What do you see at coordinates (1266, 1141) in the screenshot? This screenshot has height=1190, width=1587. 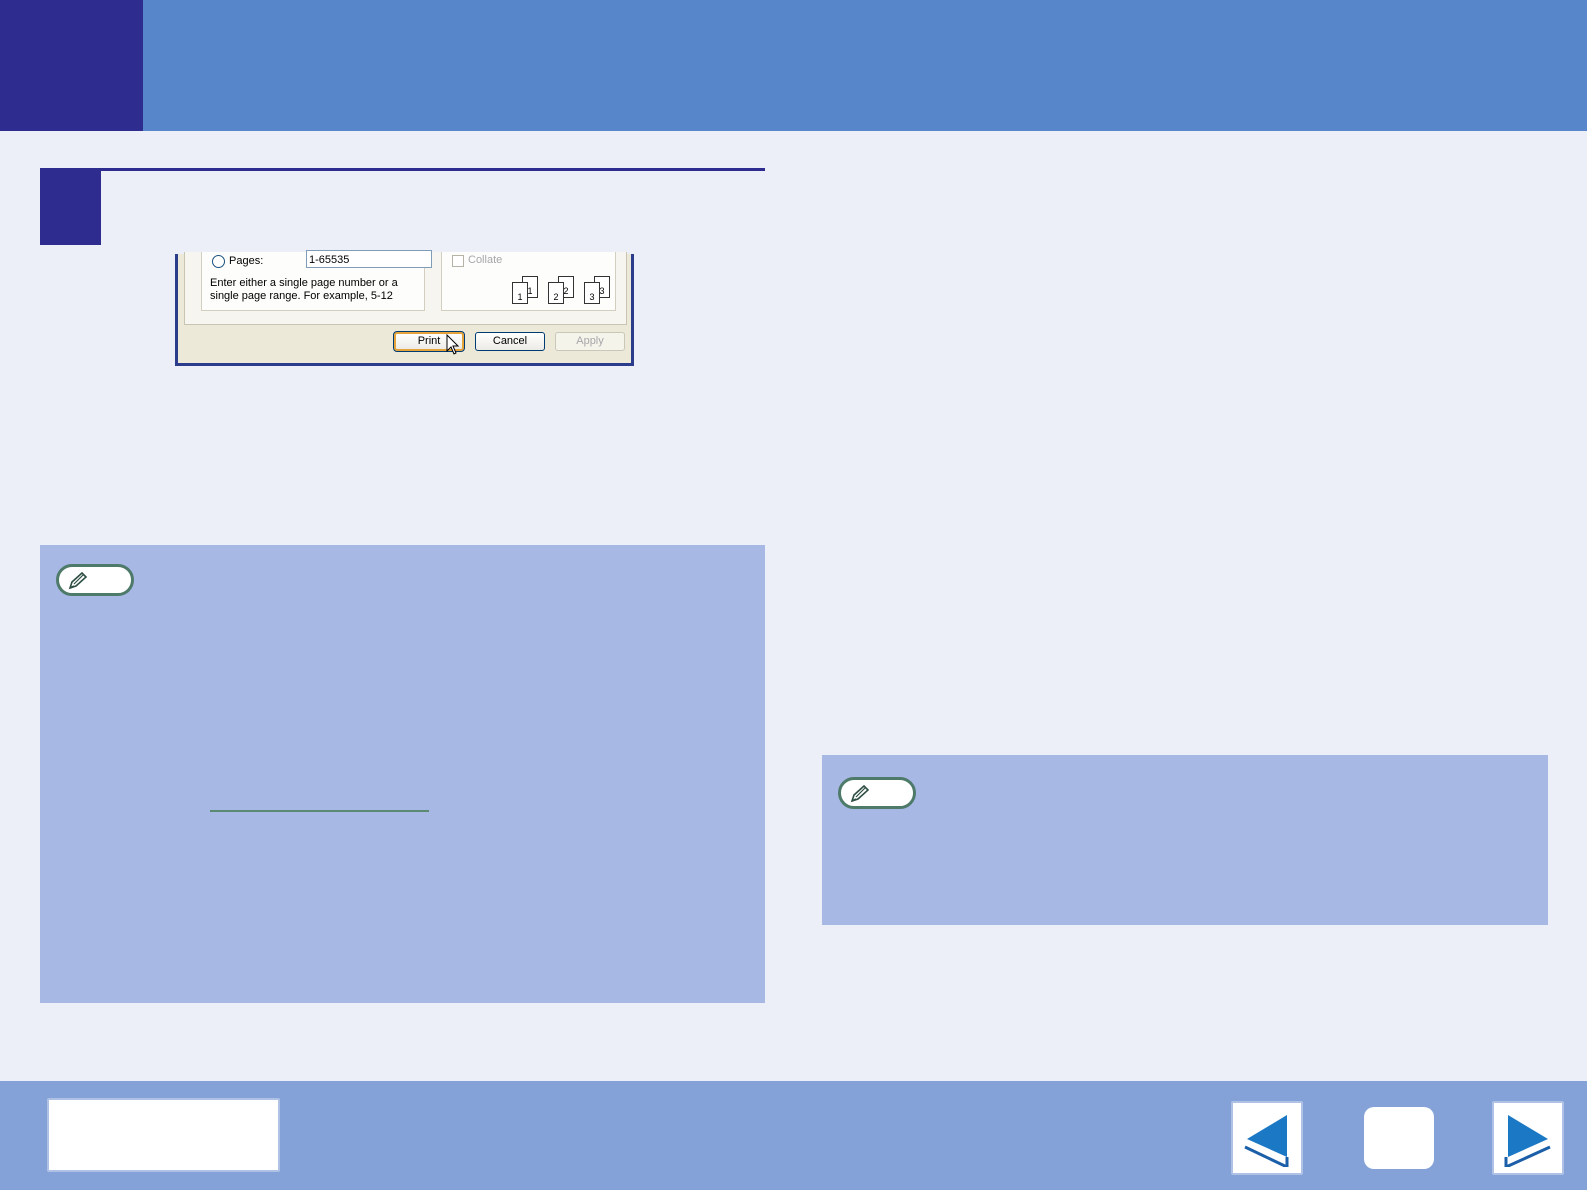 I see `back-arrow-icon` at bounding box center [1266, 1141].